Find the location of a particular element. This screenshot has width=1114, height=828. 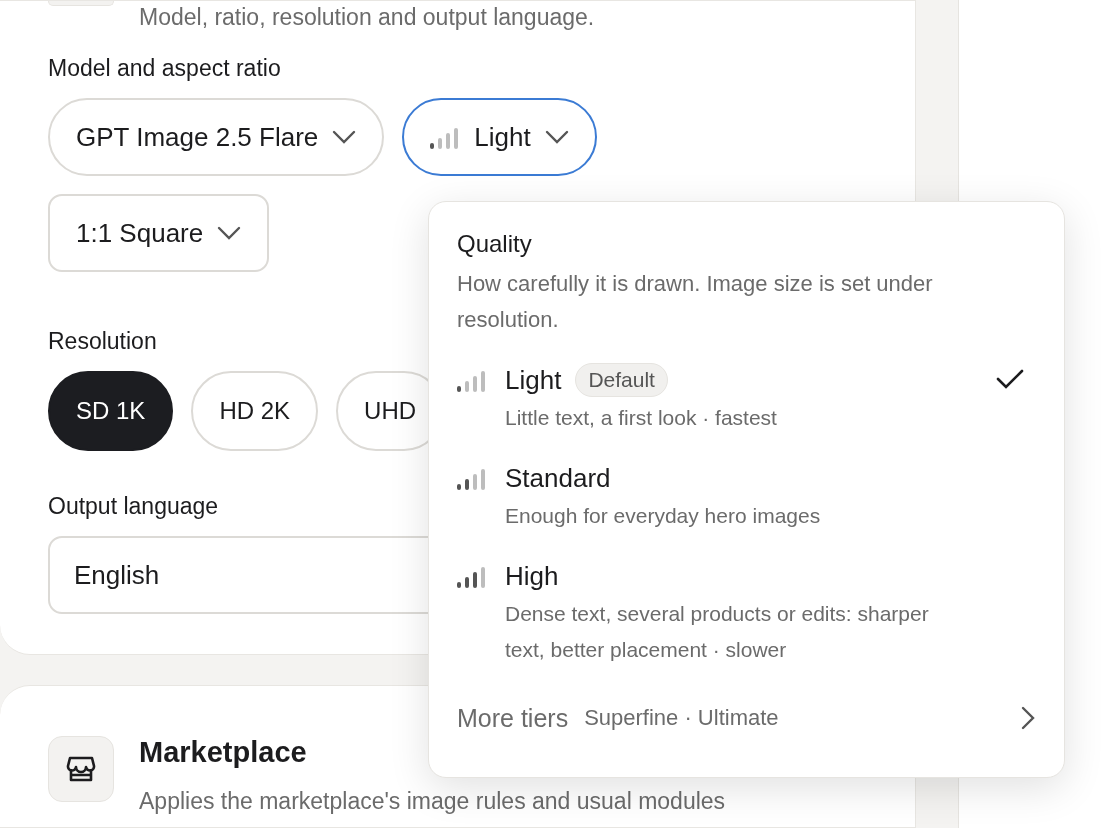

resolution-chip: HD 2K is located at coordinates (255, 411).